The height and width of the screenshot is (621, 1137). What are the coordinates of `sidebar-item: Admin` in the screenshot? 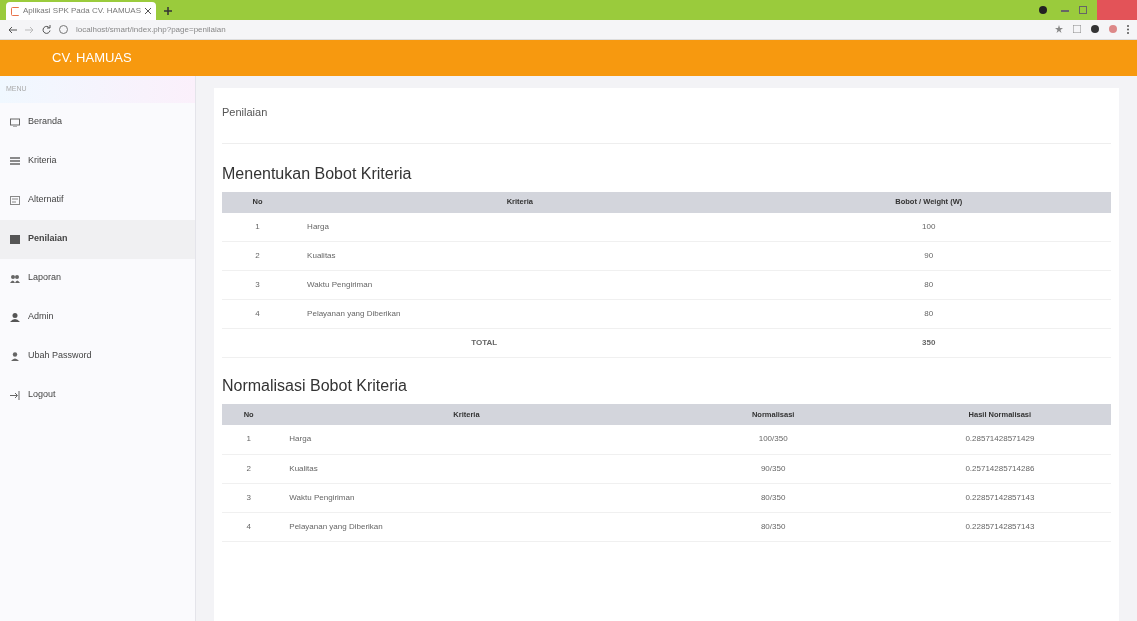 It's located at (97, 317).